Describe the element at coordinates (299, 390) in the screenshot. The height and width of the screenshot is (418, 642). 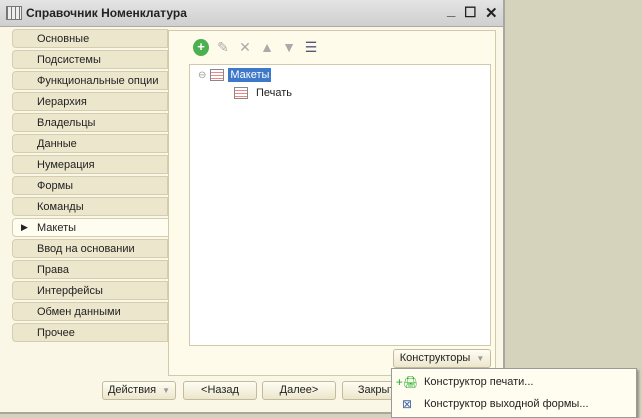
I see `next-button: Далее>` at that location.